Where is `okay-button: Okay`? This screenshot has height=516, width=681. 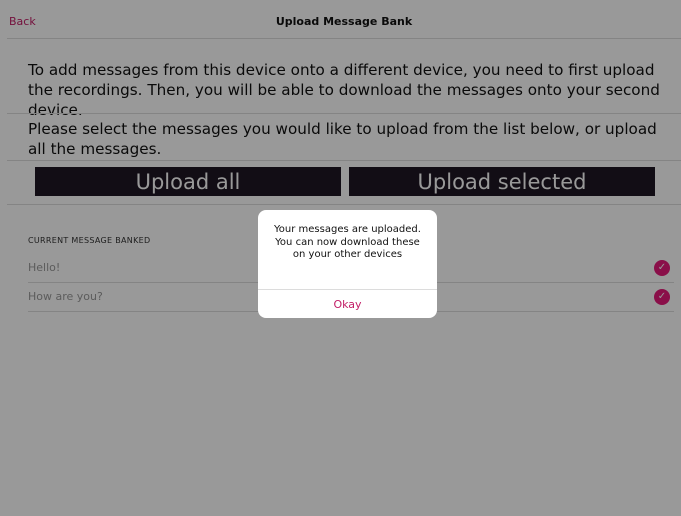 okay-button: Okay is located at coordinates (347, 304).